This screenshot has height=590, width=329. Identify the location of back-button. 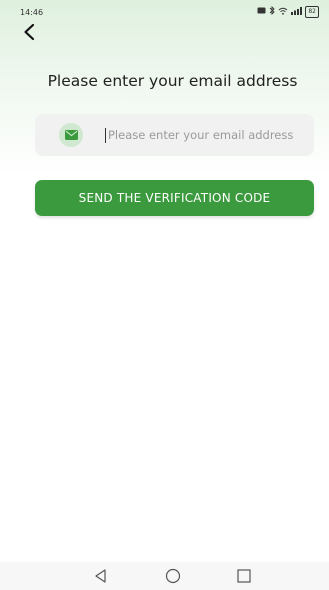
(30, 32).